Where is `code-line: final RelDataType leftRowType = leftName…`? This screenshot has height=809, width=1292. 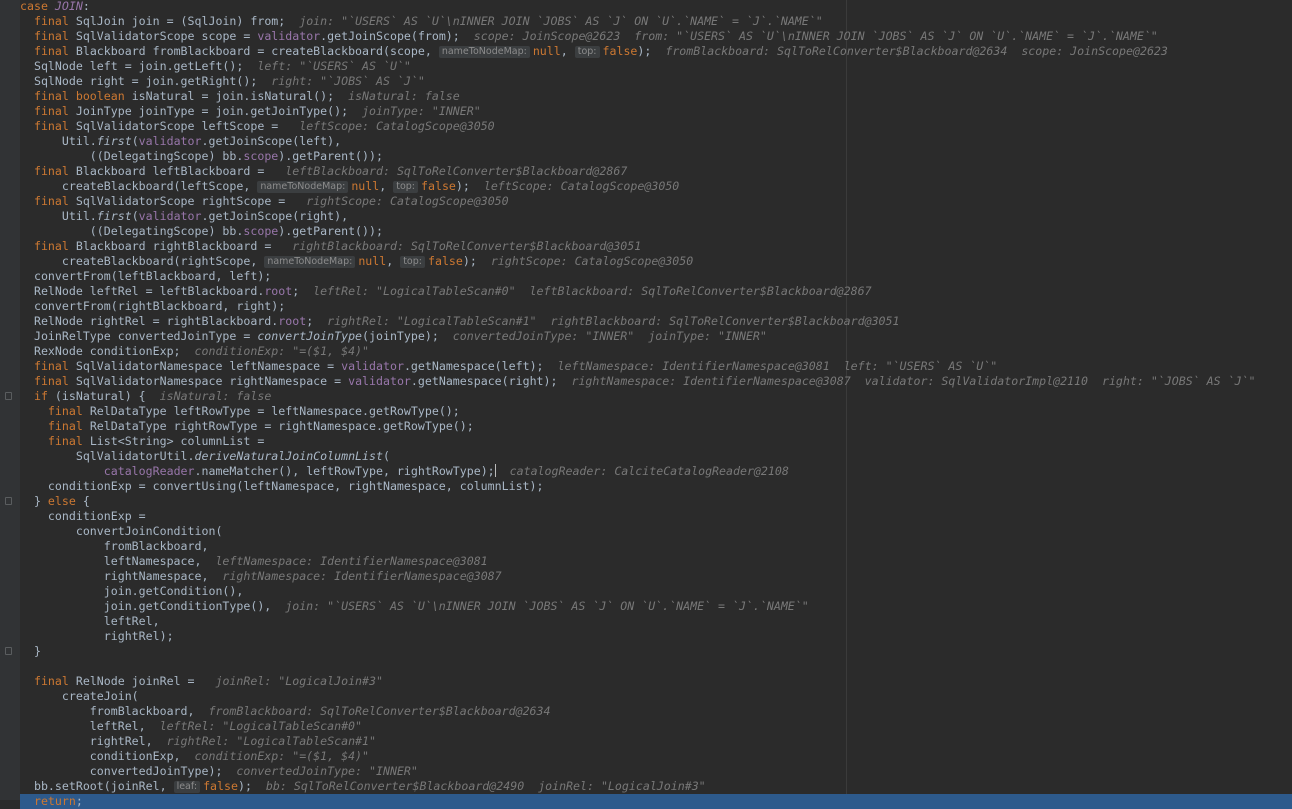
code-line: final RelDataType leftRowType = leftName… is located at coordinates (656, 411).